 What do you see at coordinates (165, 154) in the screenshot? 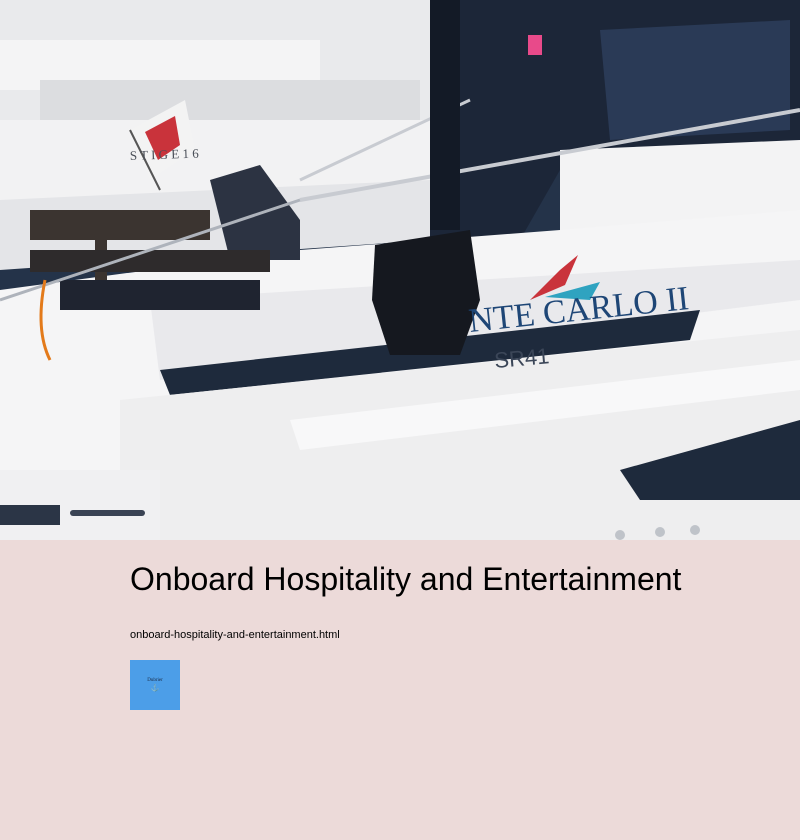
I see `background-boat-text: S T I G E 1 6` at bounding box center [165, 154].